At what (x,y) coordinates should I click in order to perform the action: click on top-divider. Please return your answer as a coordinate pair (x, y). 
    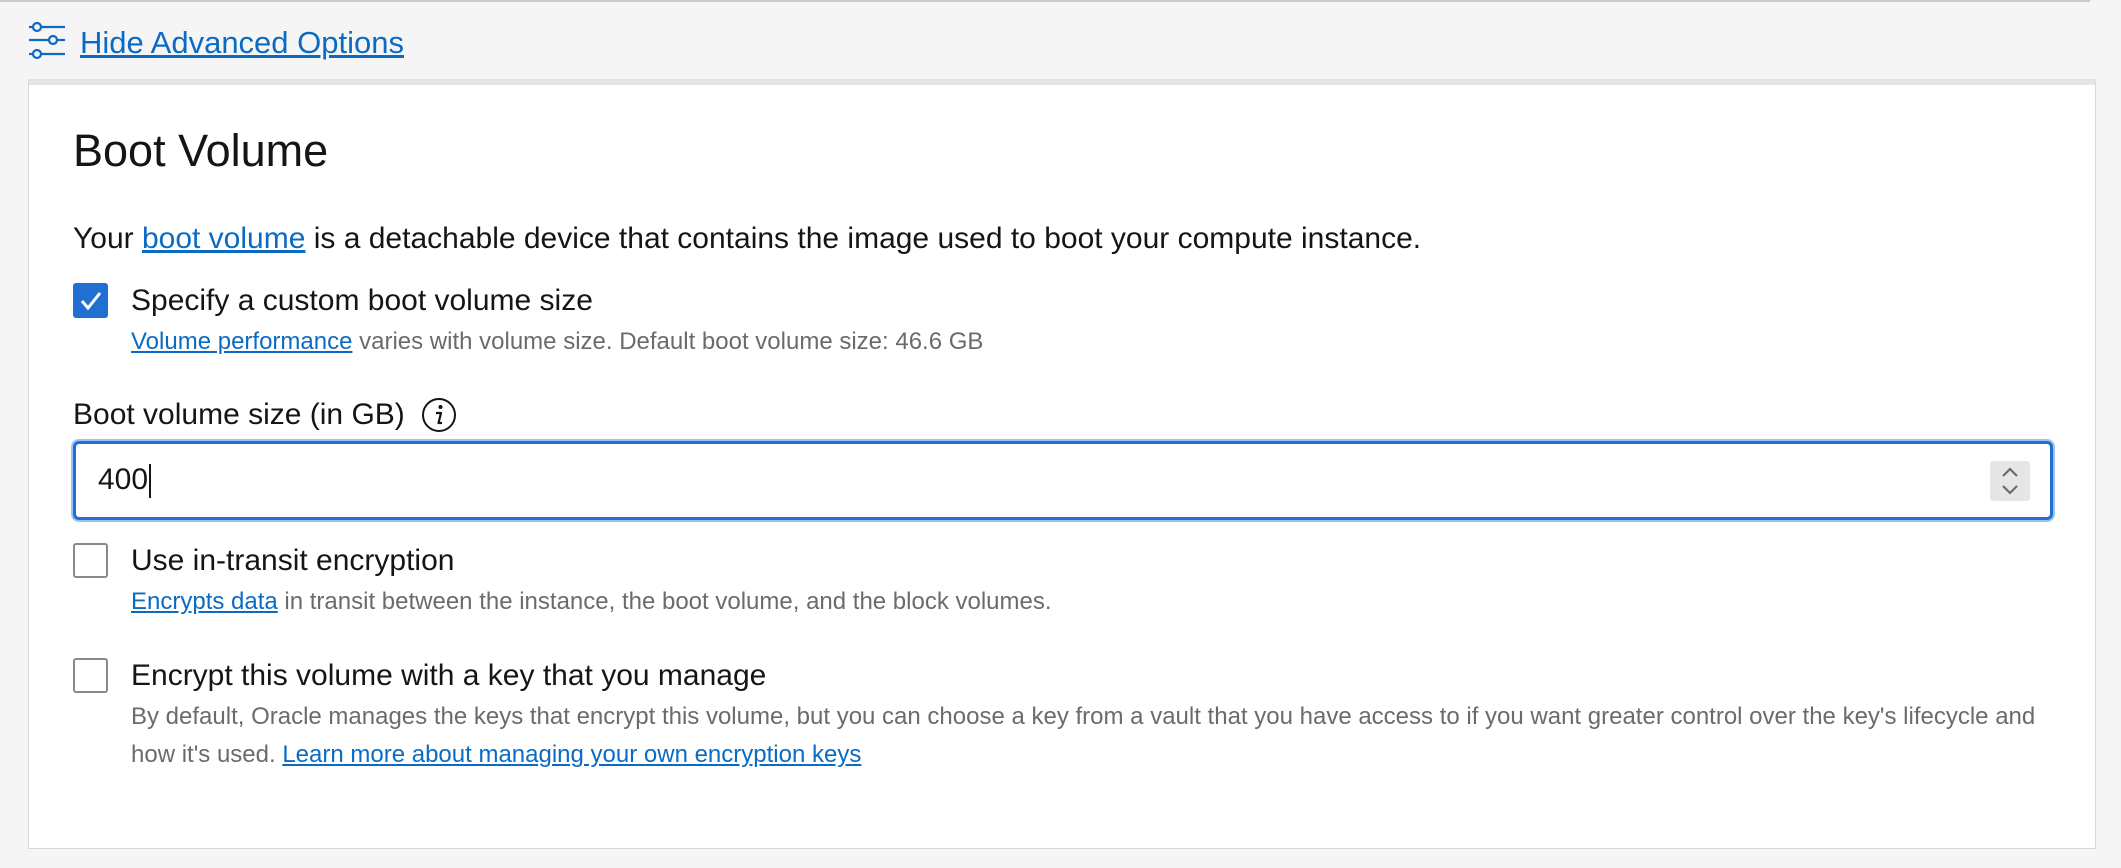
    Looking at the image, I should click on (1045, 1).